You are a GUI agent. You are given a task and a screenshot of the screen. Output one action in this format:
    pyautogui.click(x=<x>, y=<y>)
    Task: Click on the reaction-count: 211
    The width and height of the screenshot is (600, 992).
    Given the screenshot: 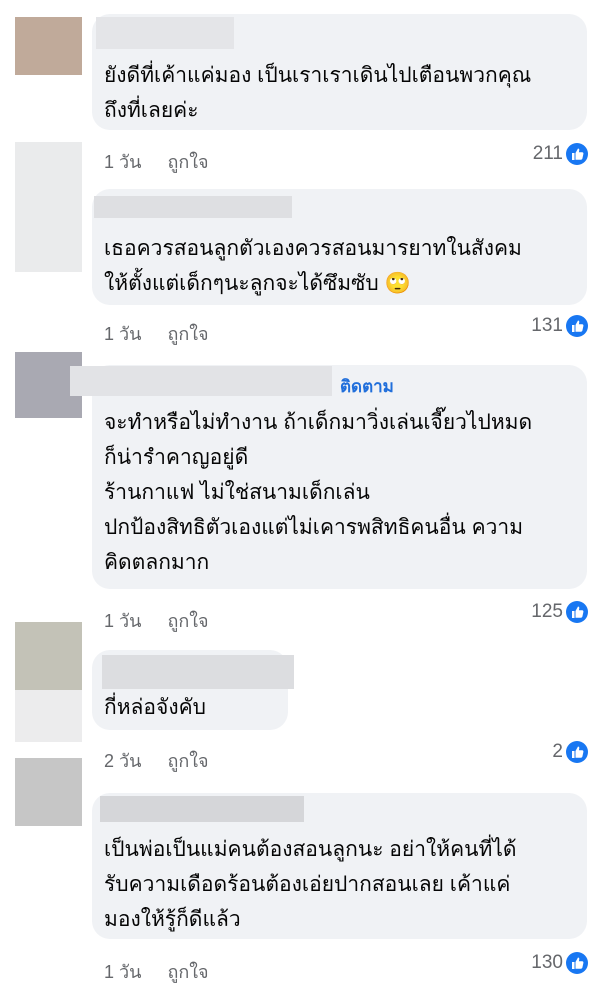 What is the action you would take?
    pyautogui.click(x=560, y=154)
    